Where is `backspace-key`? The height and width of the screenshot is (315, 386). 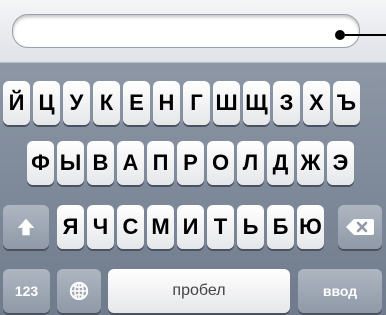 backspace-key is located at coordinates (360, 227).